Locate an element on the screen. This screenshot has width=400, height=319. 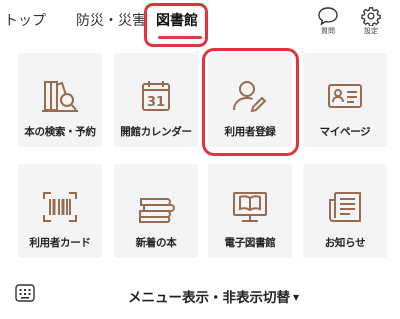
calendar-day-number: 31 is located at coordinates (156, 102).